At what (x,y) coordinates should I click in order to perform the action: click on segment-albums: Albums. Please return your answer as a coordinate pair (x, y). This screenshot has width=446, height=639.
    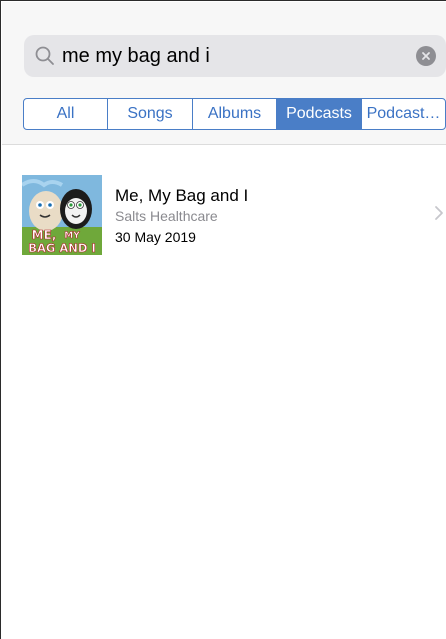
    Looking at the image, I should click on (235, 114).